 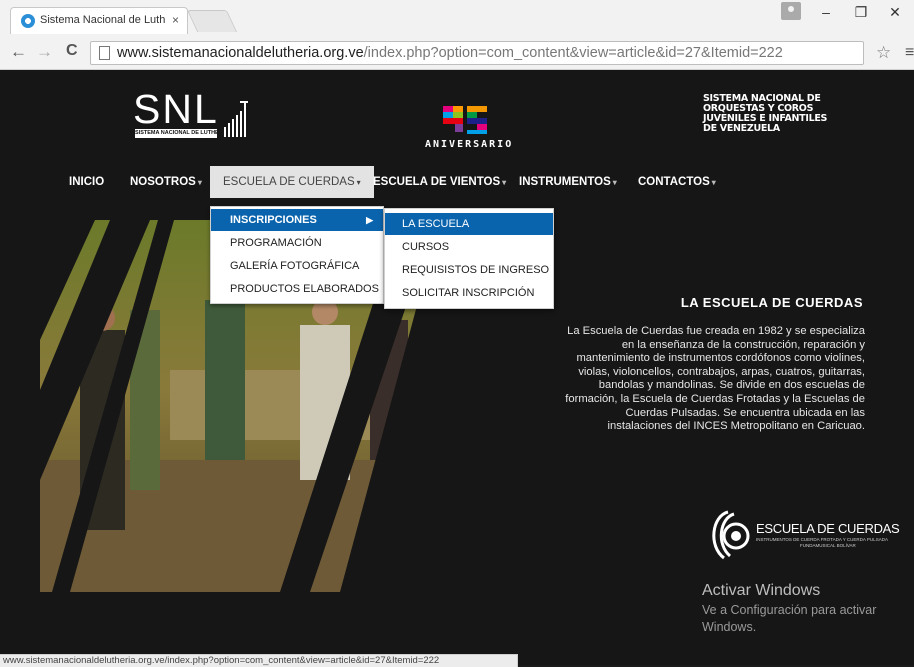 What do you see at coordinates (861, 12) in the screenshot?
I see `restore-button: ❐` at bounding box center [861, 12].